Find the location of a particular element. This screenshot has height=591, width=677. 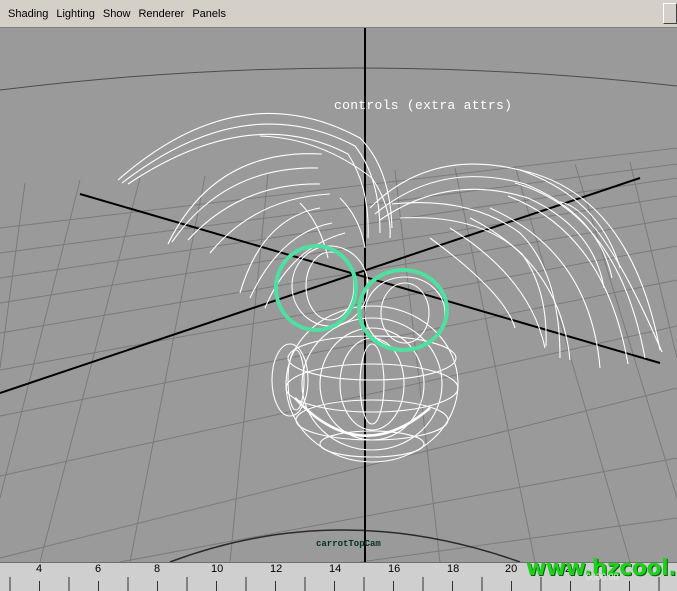

frame-label: 18 is located at coordinates (453, 569).